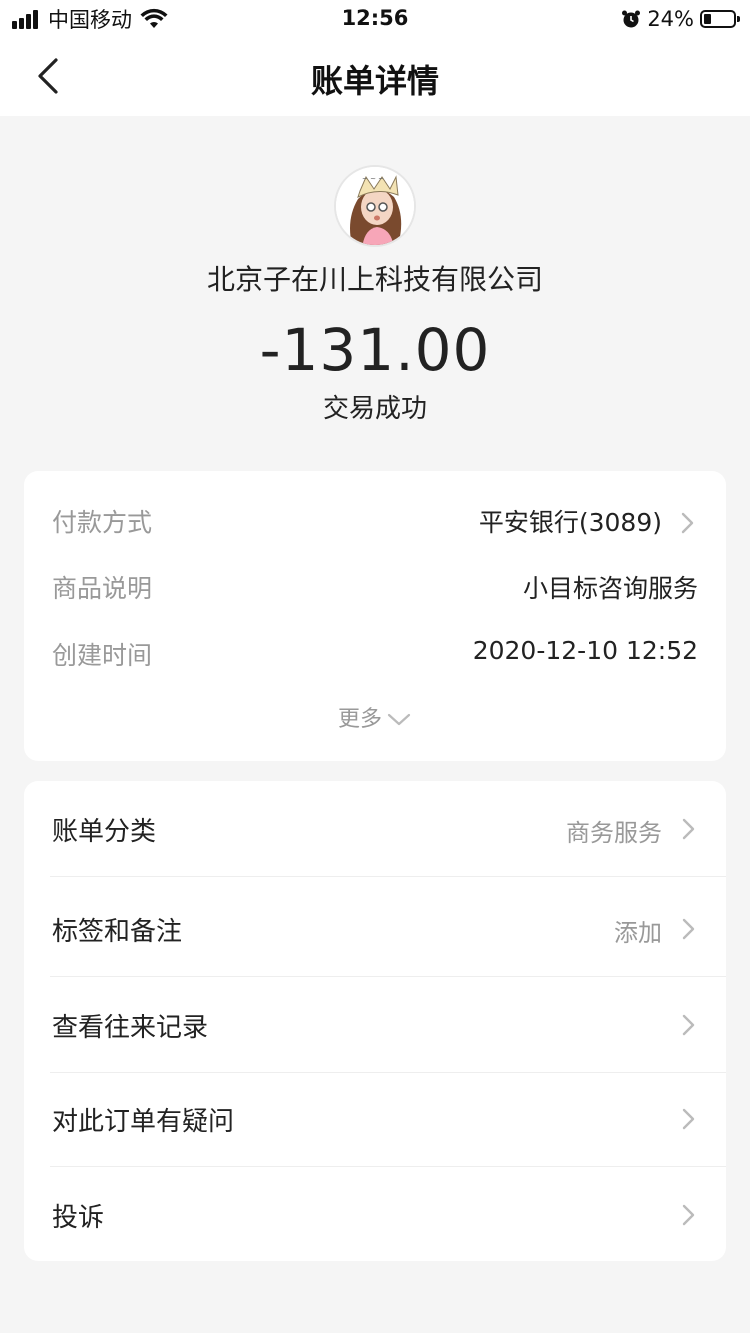 The height and width of the screenshot is (1333, 750). Describe the element at coordinates (375, 1025) in the screenshot. I see `list-item-view-records: 查看往来记录` at that location.